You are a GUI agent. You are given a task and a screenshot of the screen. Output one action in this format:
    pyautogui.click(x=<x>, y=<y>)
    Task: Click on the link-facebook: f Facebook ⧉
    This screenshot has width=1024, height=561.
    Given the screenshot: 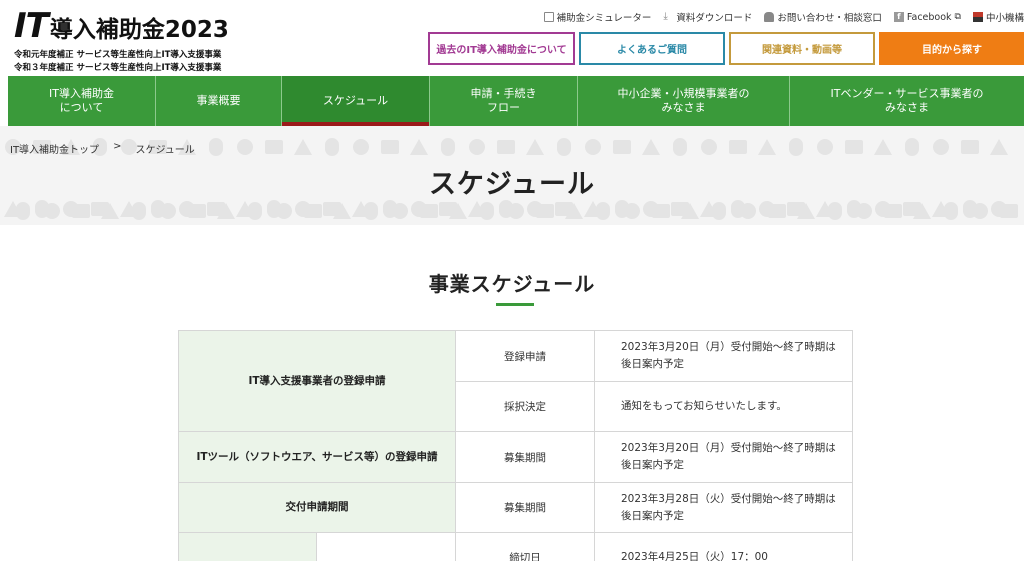 What is the action you would take?
    pyautogui.click(x=927, y=17)
    